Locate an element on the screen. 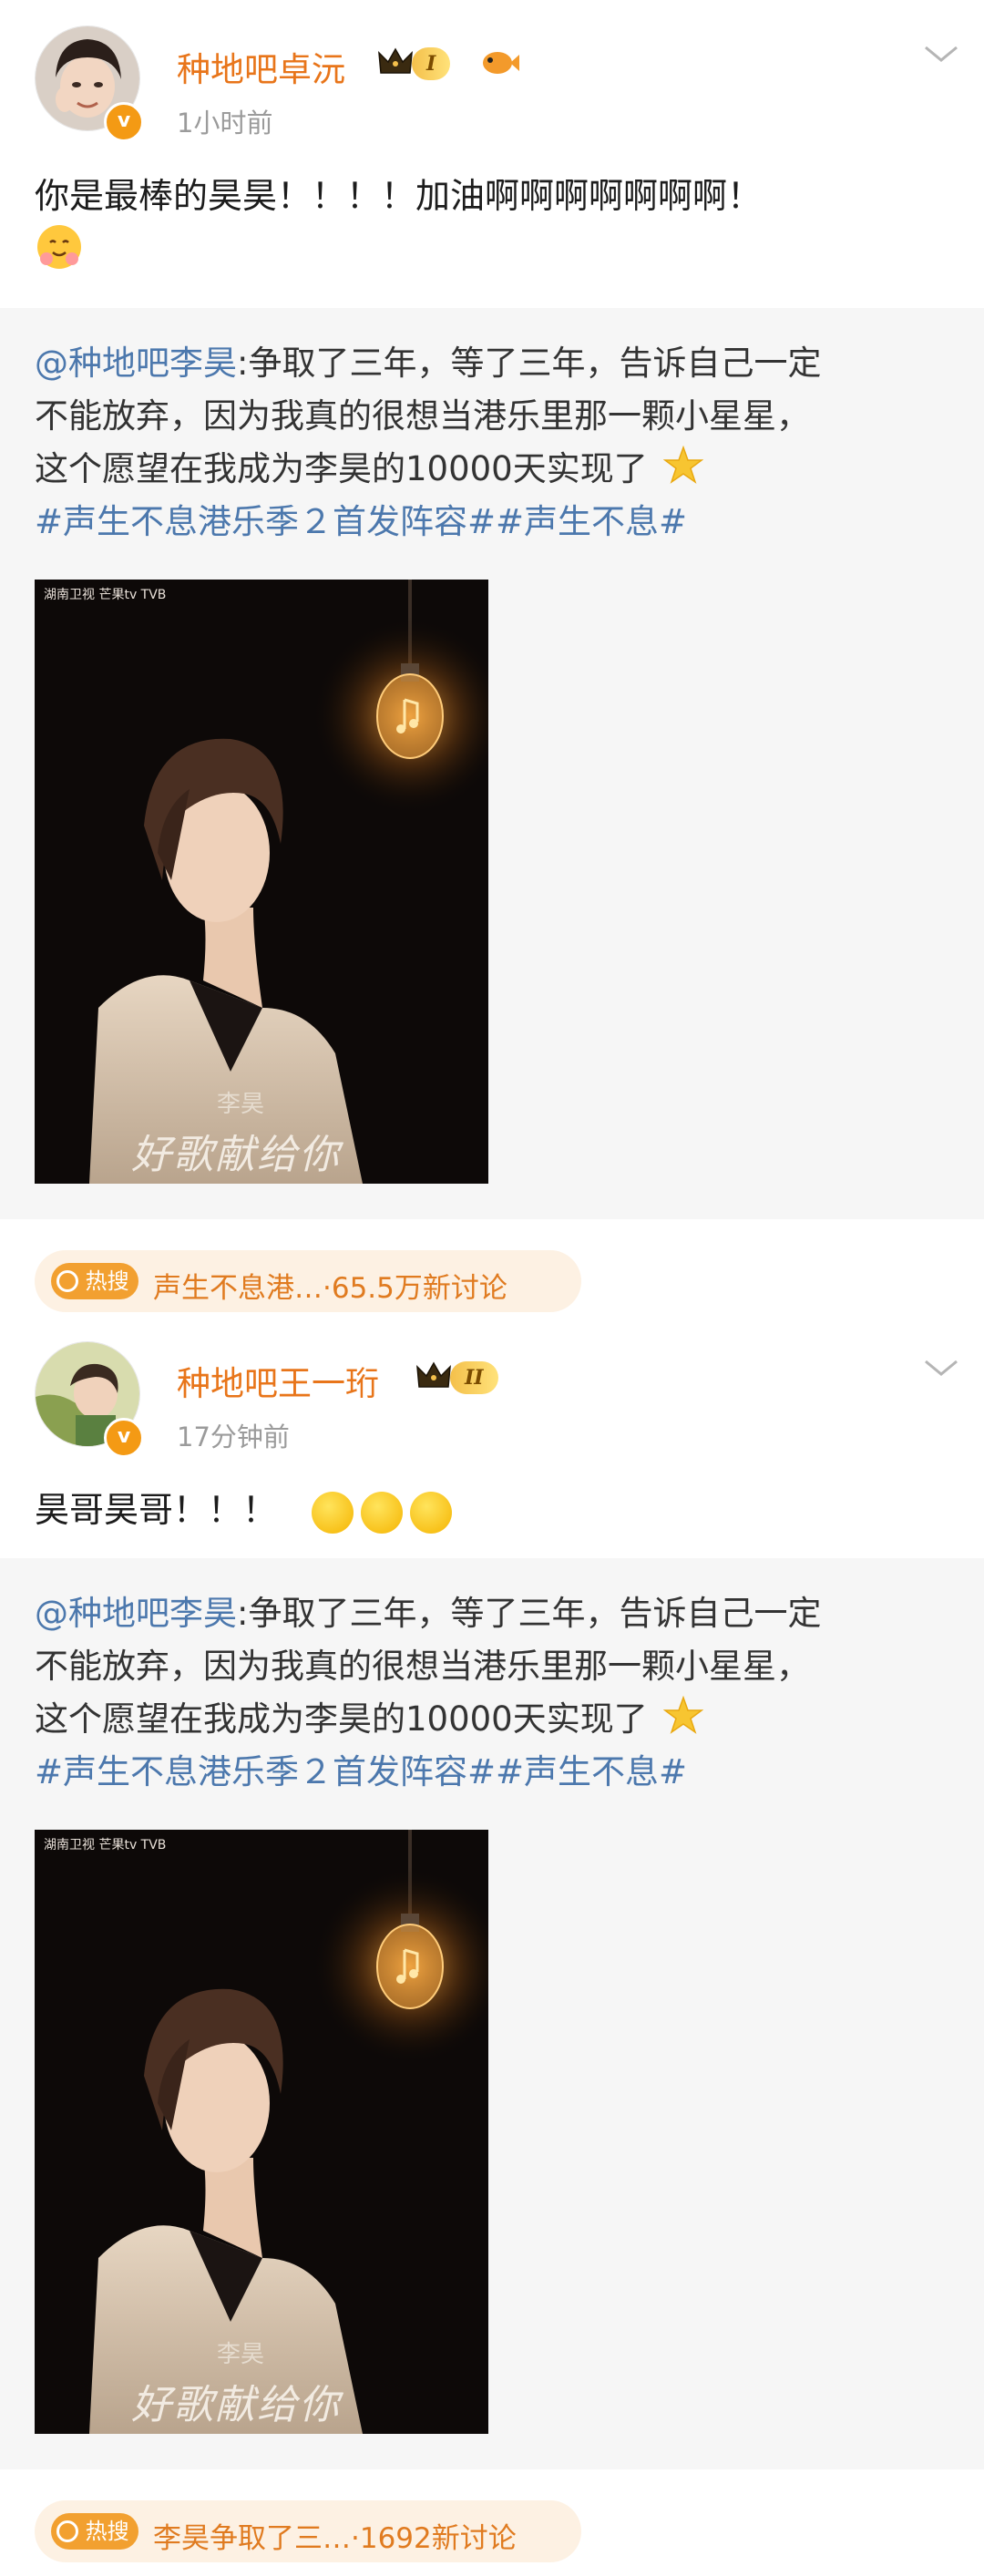 The width and height of the screenshot is (984, 2576). username: 种地吧卓沅 is located at coordinates (261, 67).